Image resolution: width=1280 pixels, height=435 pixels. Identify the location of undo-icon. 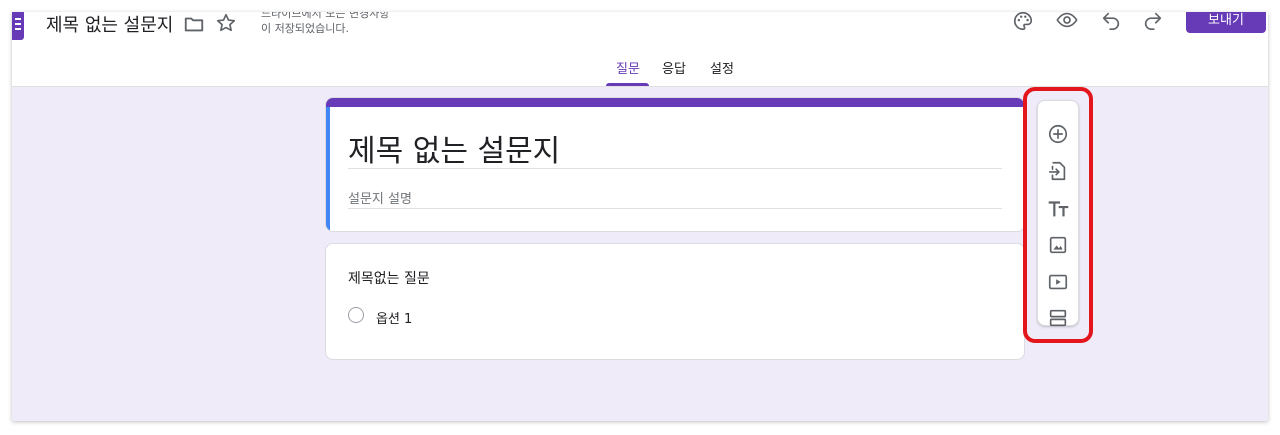
(1111, 21).